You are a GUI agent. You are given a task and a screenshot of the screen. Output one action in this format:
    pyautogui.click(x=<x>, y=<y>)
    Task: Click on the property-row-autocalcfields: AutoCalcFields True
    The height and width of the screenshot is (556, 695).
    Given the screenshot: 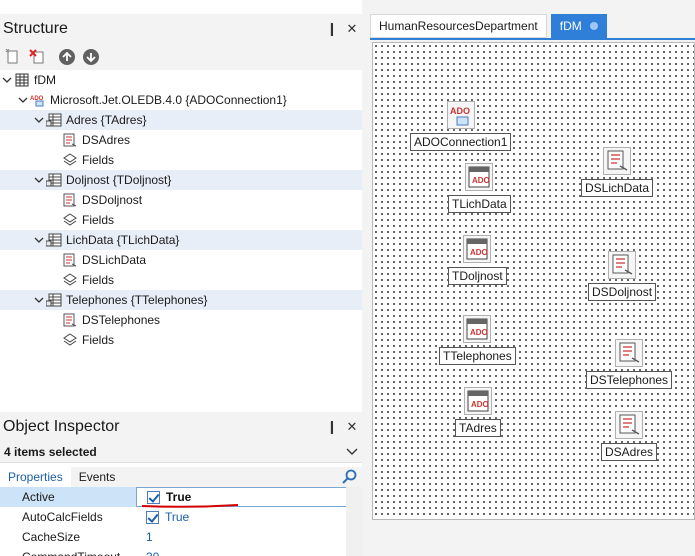 What is the action you would take?
    pyautogui.click(x=181, y=517)
    